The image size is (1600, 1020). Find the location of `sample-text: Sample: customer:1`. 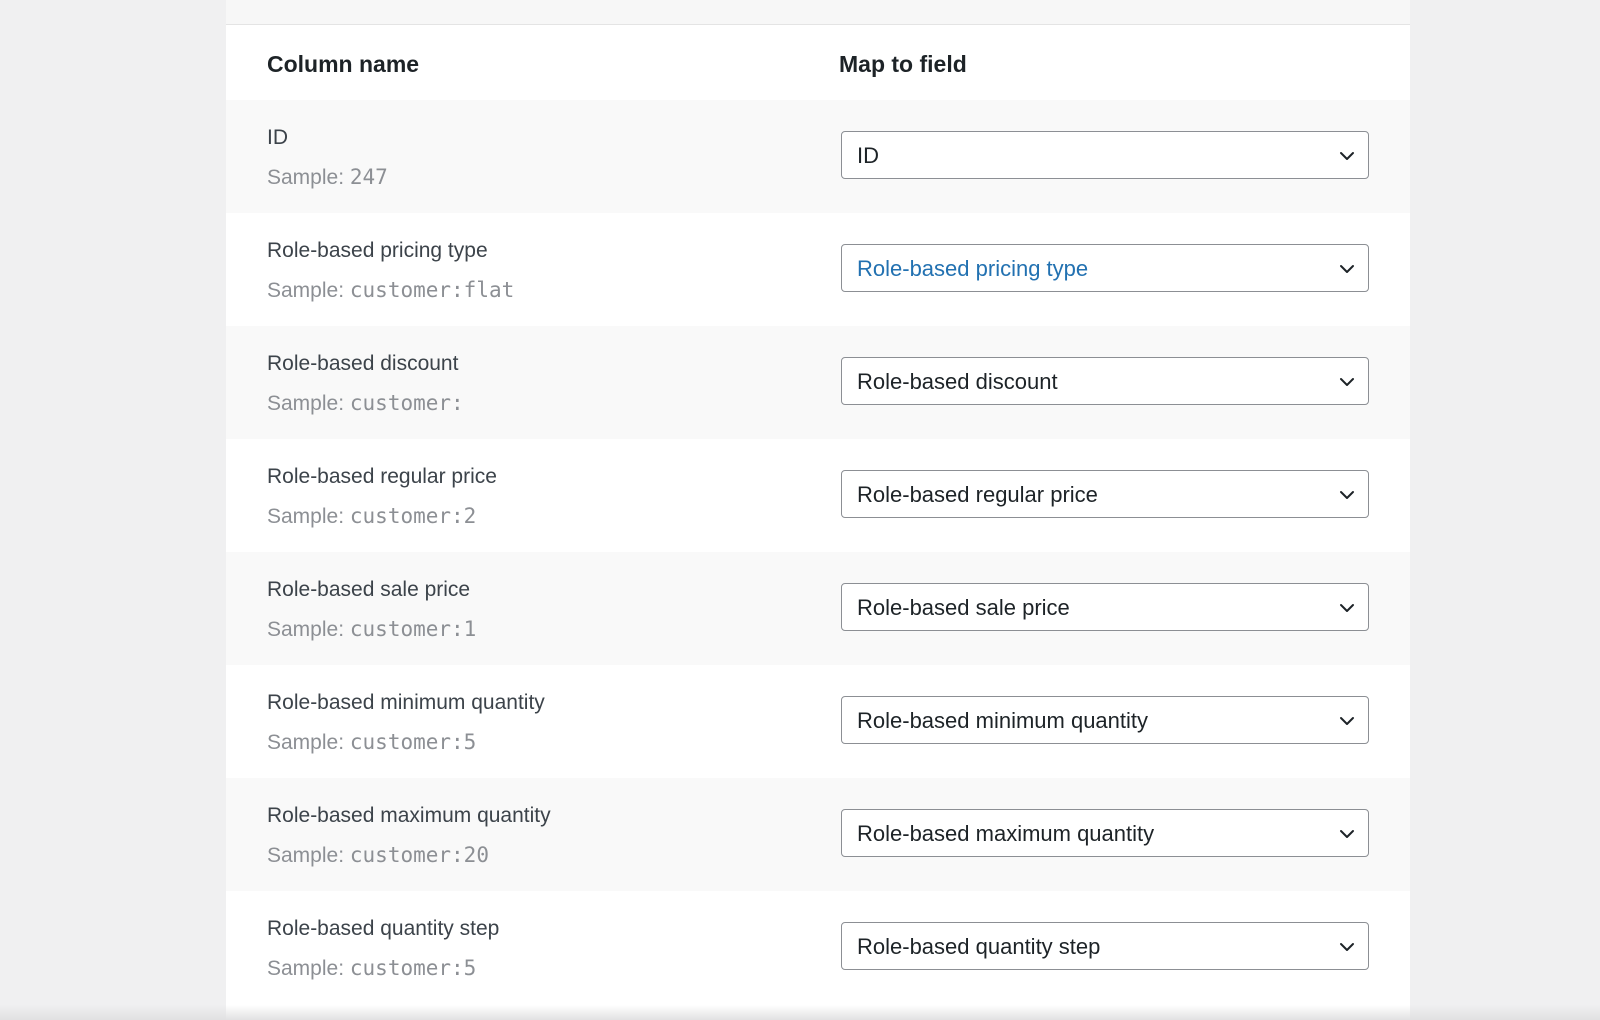

sample-text: Sample: customer:1 is located at coordinates (371, 629).